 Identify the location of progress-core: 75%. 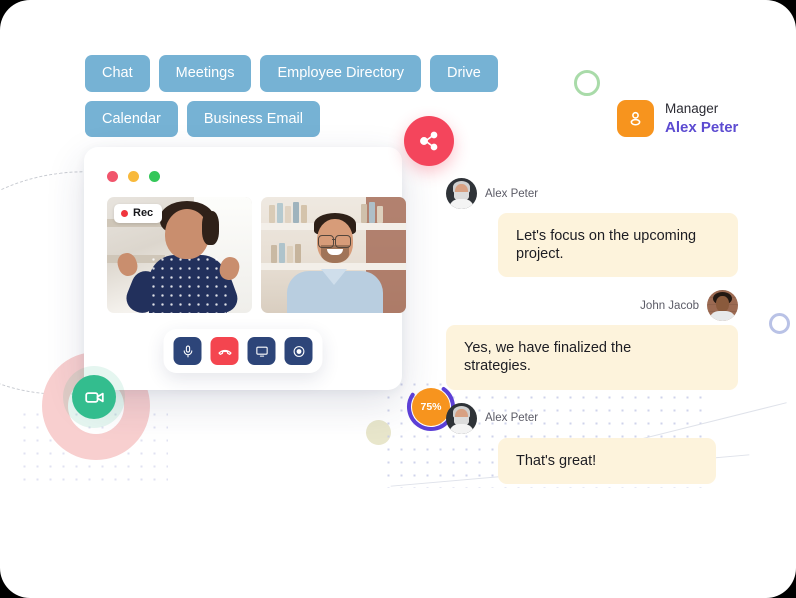
(431, 407).